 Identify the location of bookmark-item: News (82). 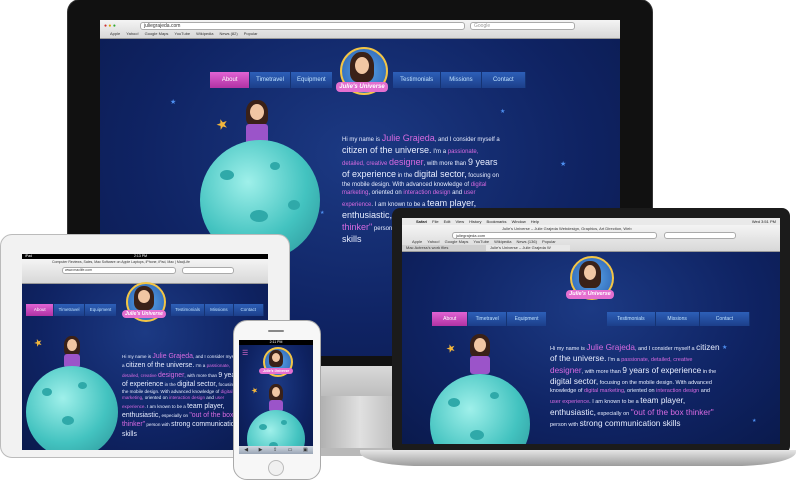
(228, 33).